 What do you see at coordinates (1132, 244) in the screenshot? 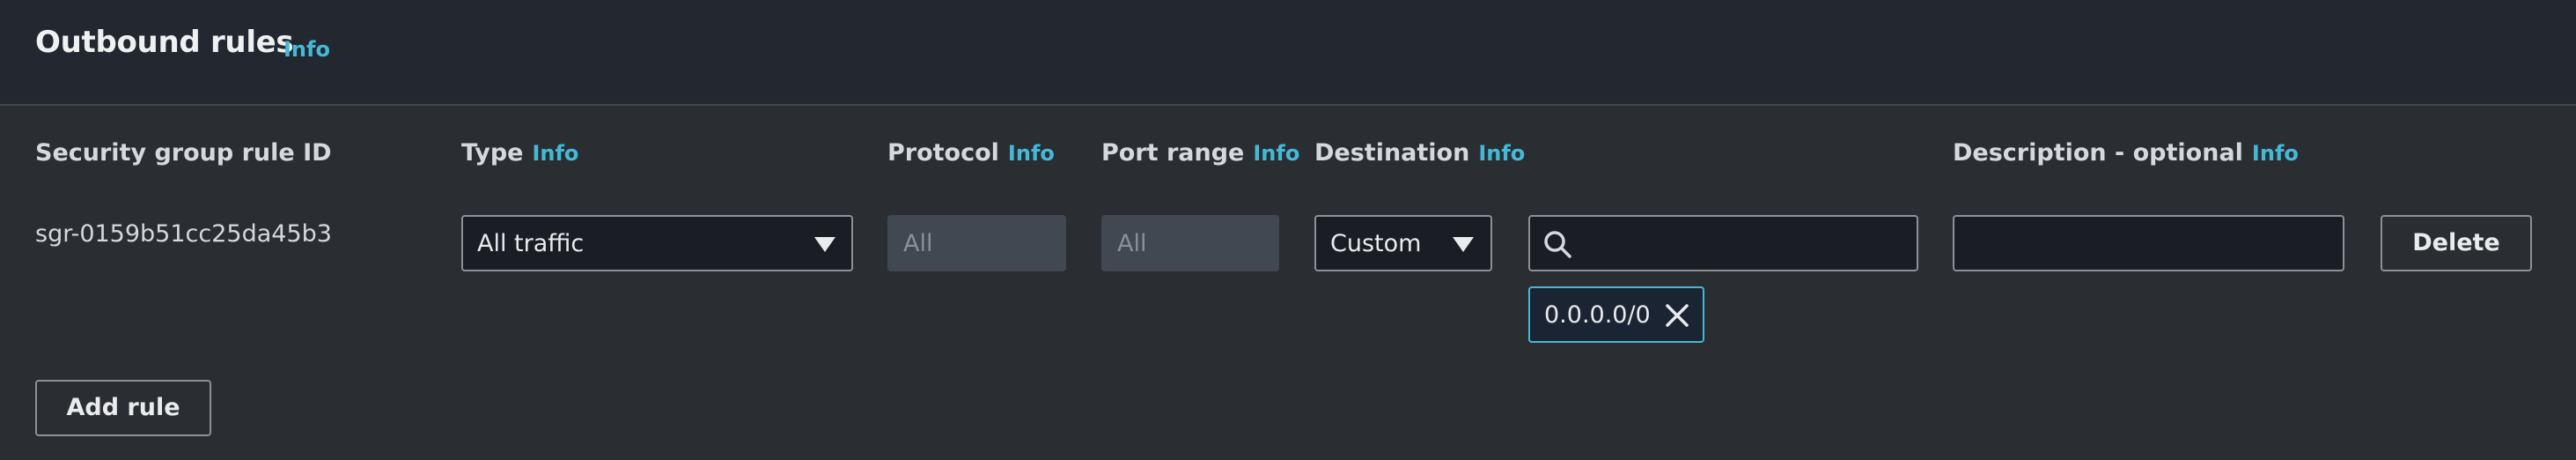
I see `port-range-field-value: All` at bounding box center [1132, 244].